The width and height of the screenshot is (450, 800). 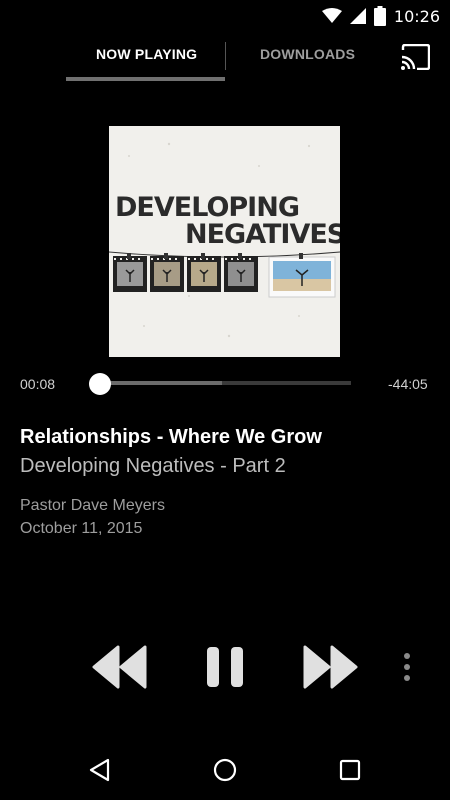 I want to click on seek-thumb, so click(x=99, y=384).